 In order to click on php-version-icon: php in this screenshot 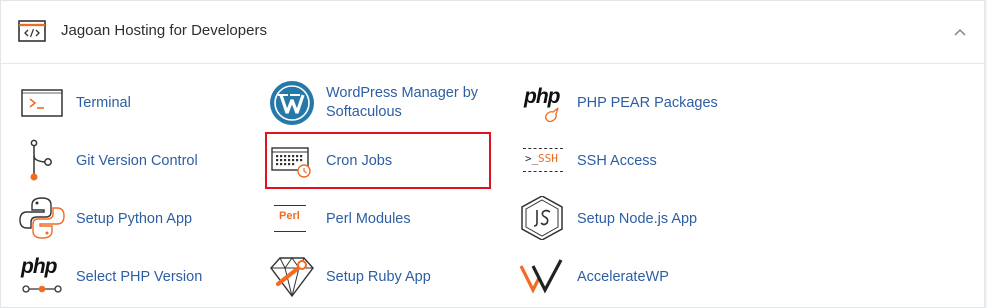, I will do `click(42, 276)`.